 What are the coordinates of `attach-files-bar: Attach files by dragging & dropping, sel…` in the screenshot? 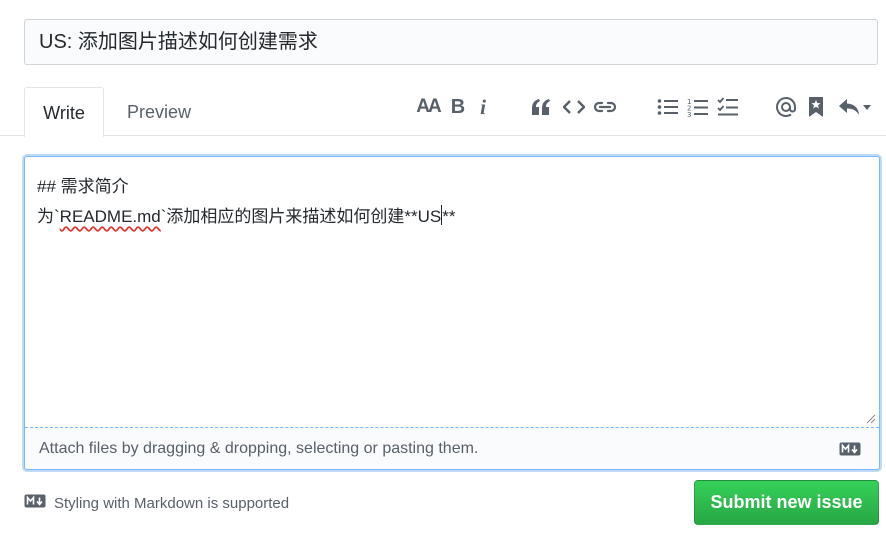 It's located at (452, 448).